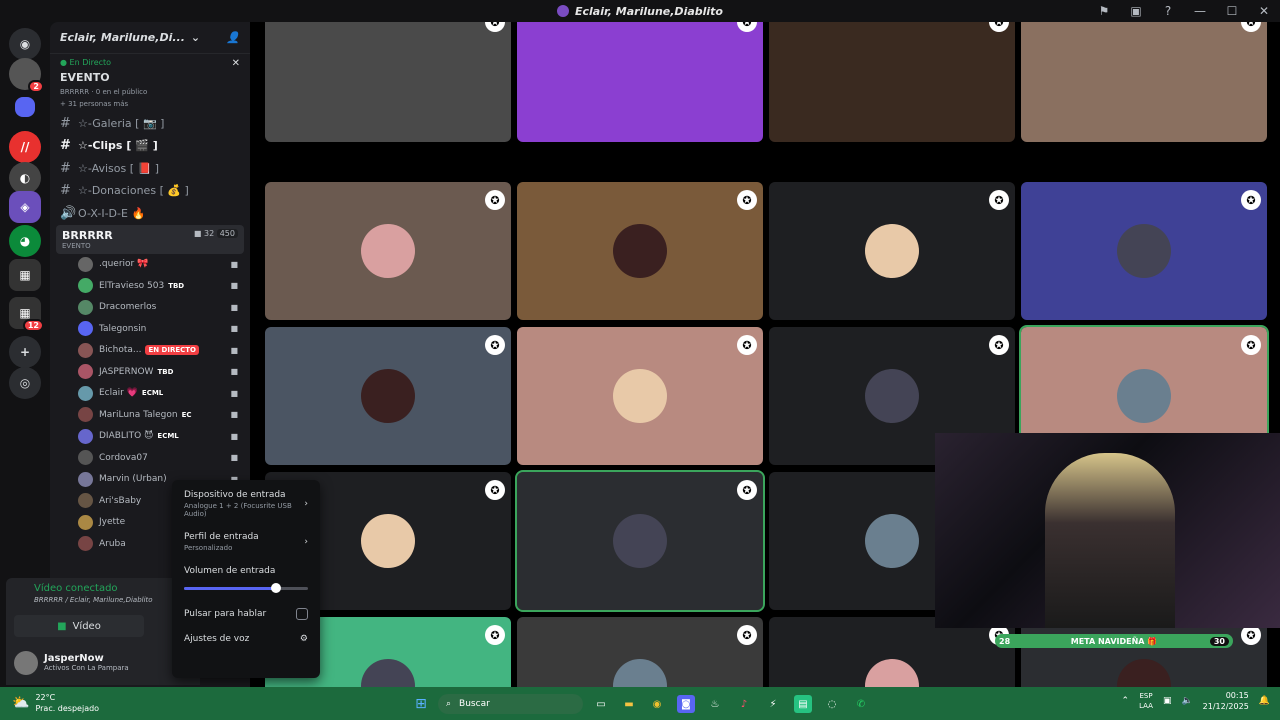 The image size is (1280, 720). Describe the element at coordinates (233, 37) in the screenshot. I see `add-member-icon: 👤` at that location.